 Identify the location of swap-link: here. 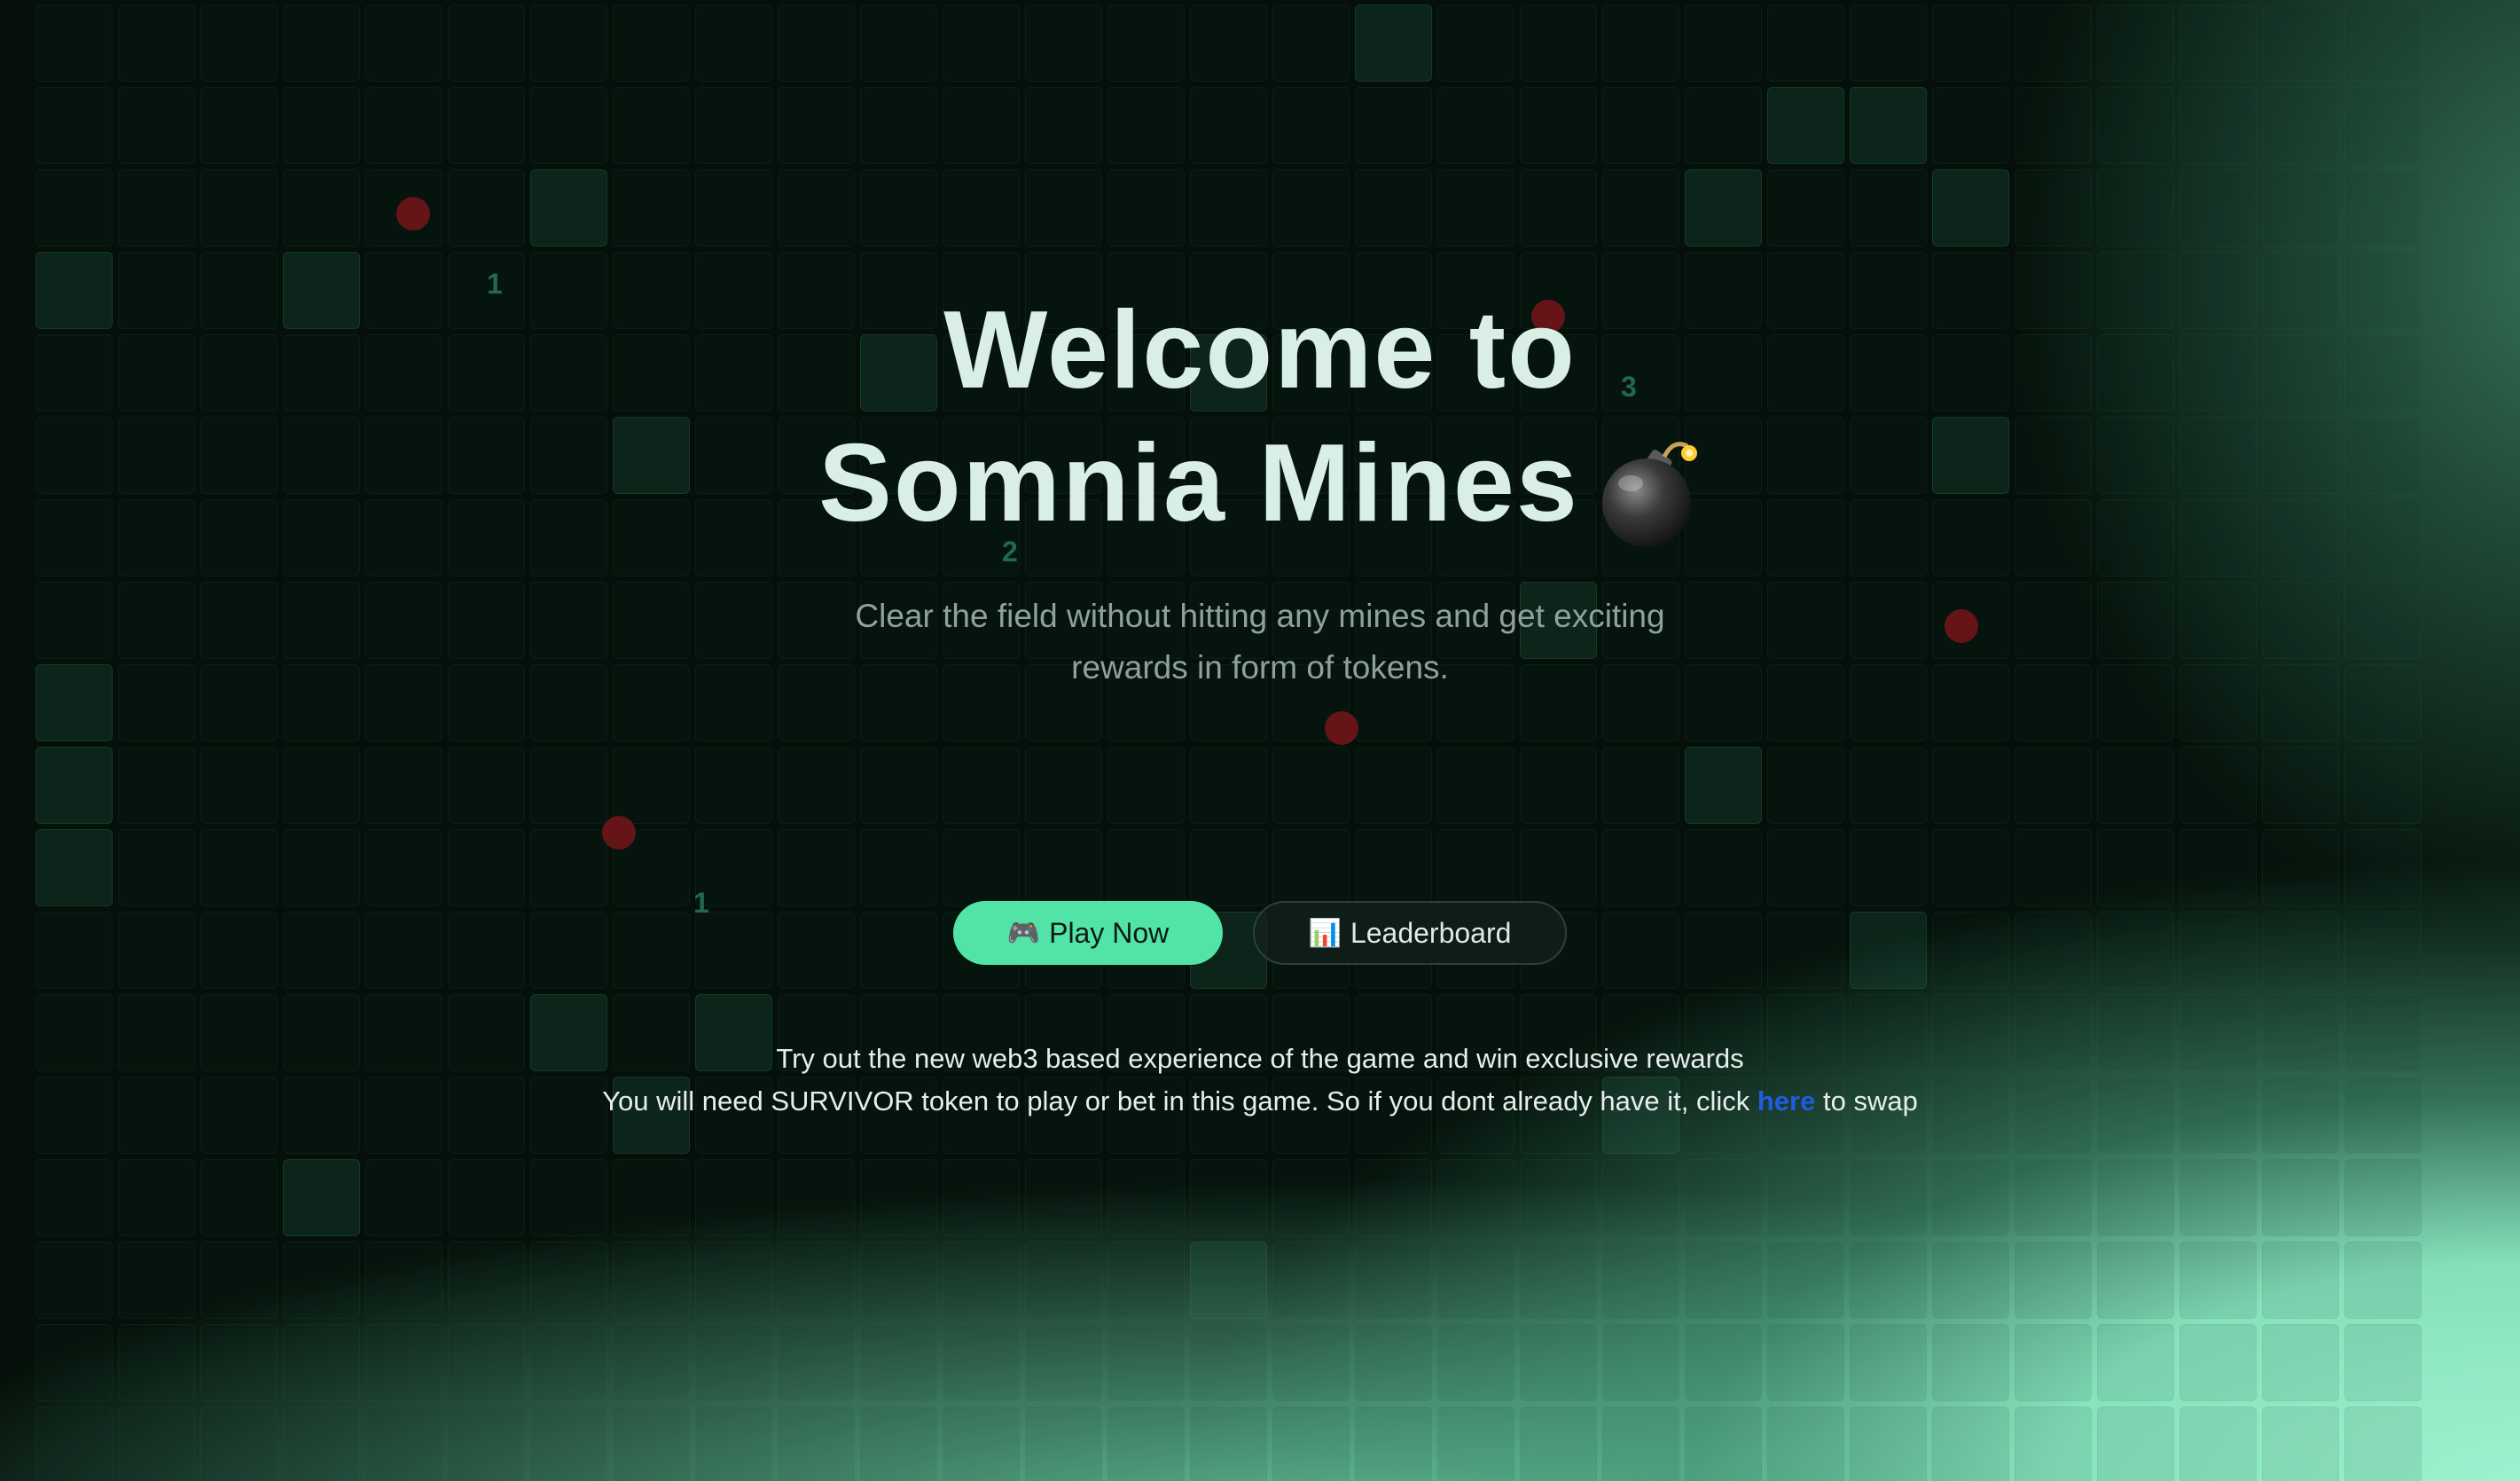
(1786, 1101).